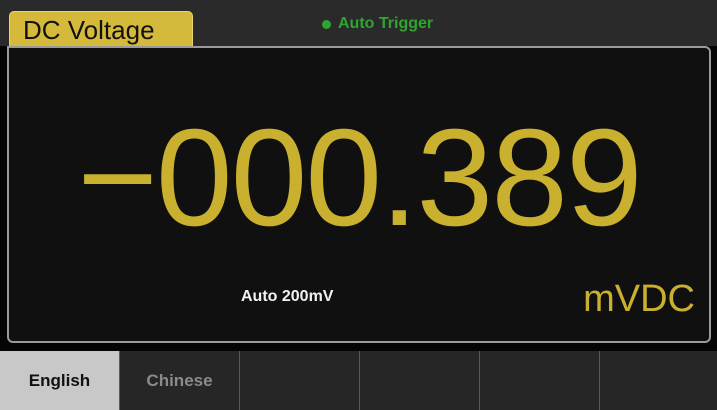 This screenshot has width=717, height=410. I want to click on range-indicator: Auto 200mV, so click(287, 296).